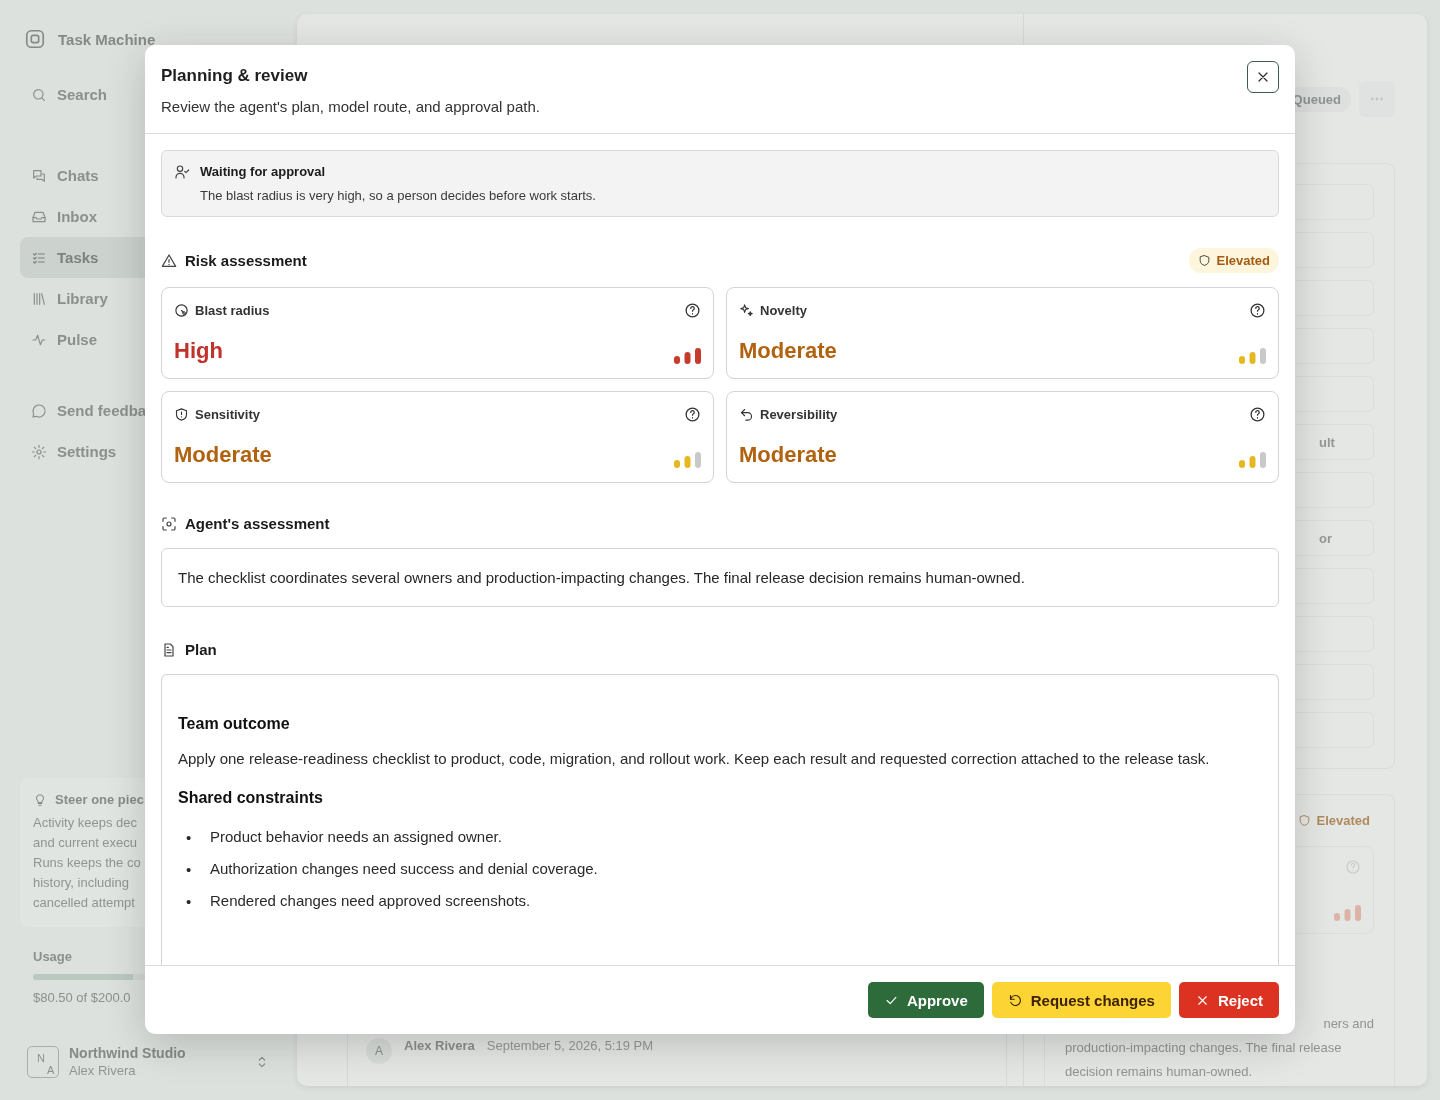 The image size is (1440, 1100). Describe the element at coordinates (99, 799) in the screenshot. I see `tip-title: Steer one piec` at that location.